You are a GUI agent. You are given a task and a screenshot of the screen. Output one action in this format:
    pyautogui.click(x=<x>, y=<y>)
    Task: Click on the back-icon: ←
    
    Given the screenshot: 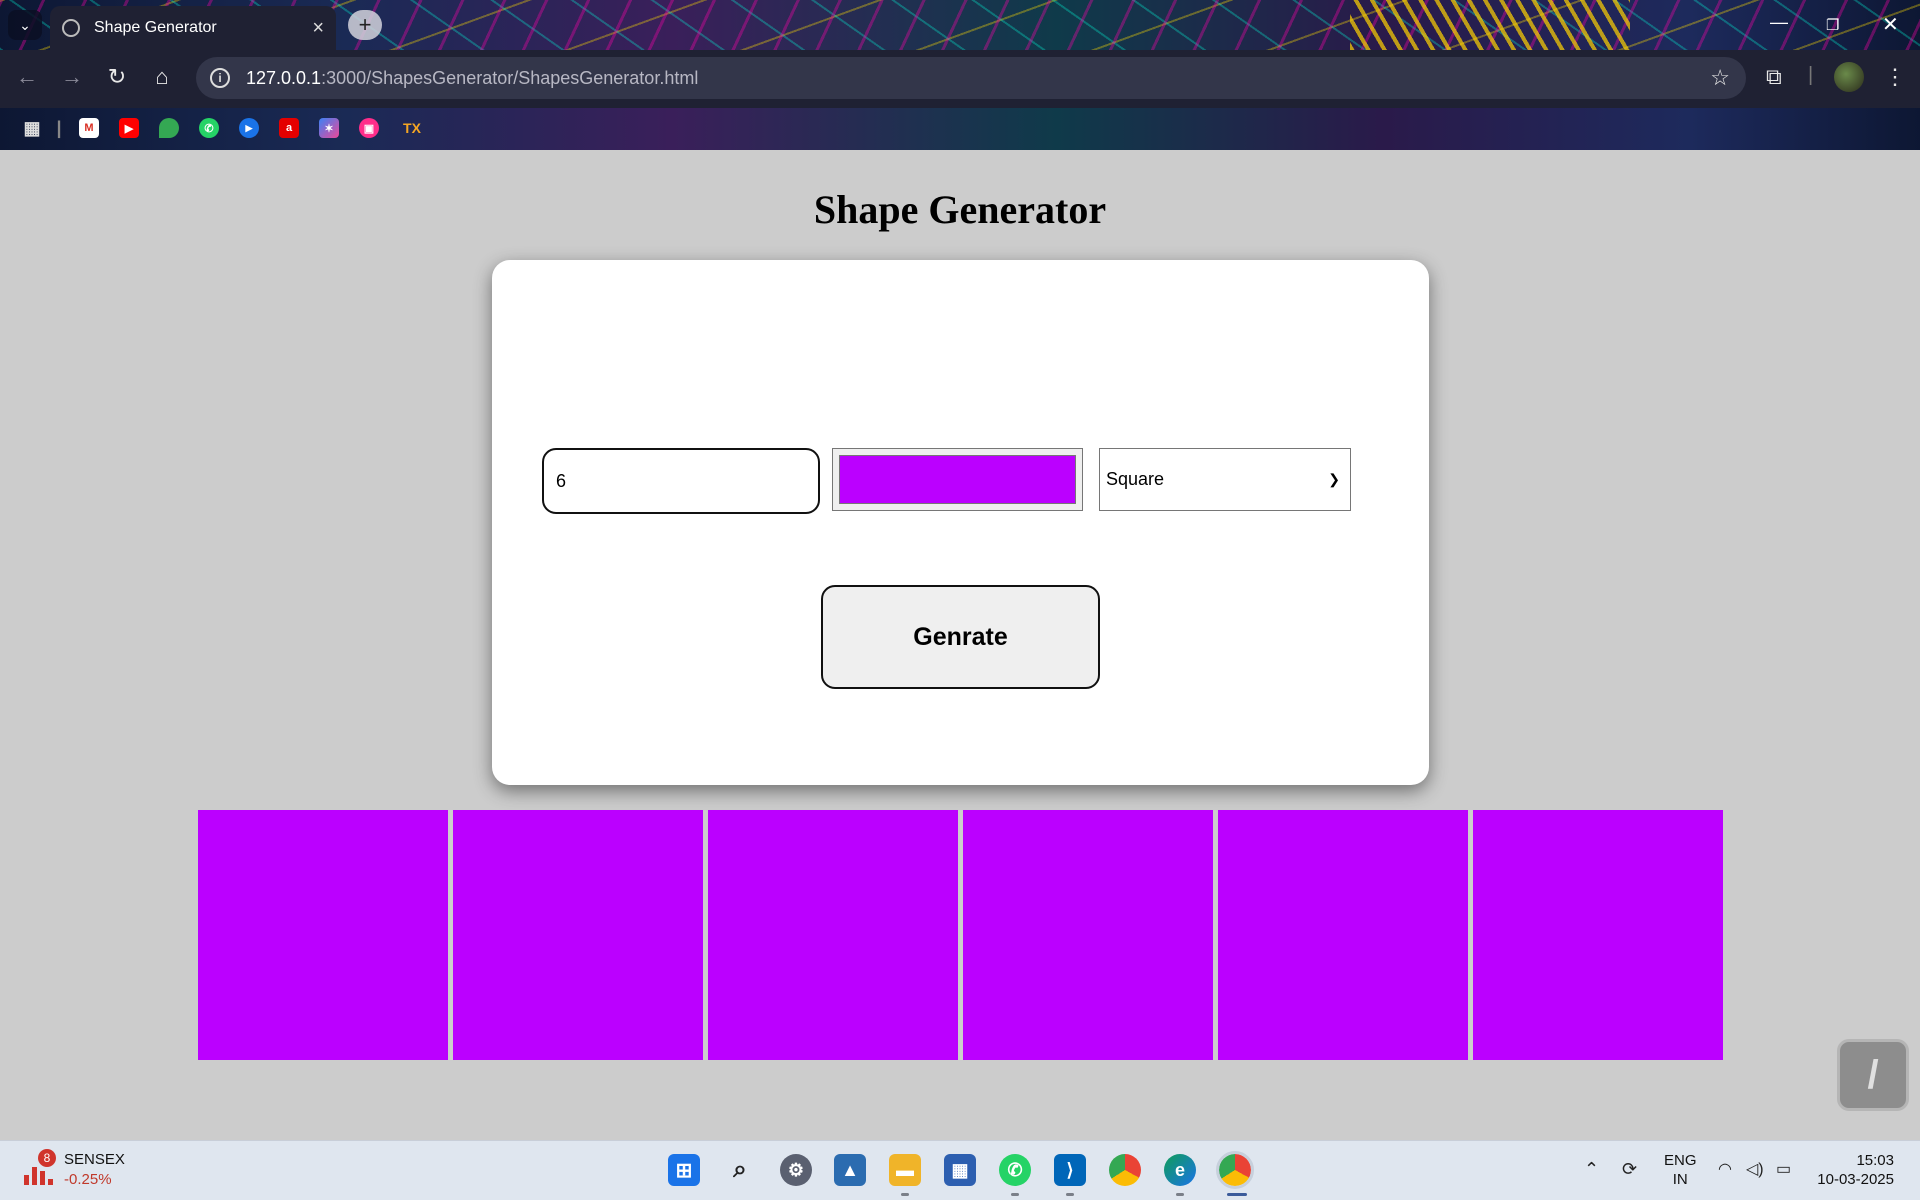 What is the action you would take?
    pyautogui.click(x=27, y=77)
    